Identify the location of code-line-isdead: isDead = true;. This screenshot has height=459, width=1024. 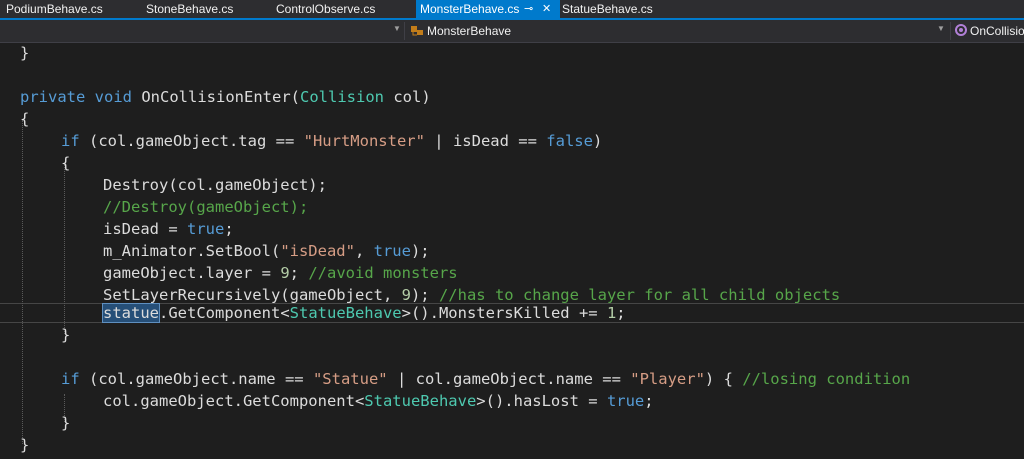
(168, 229).